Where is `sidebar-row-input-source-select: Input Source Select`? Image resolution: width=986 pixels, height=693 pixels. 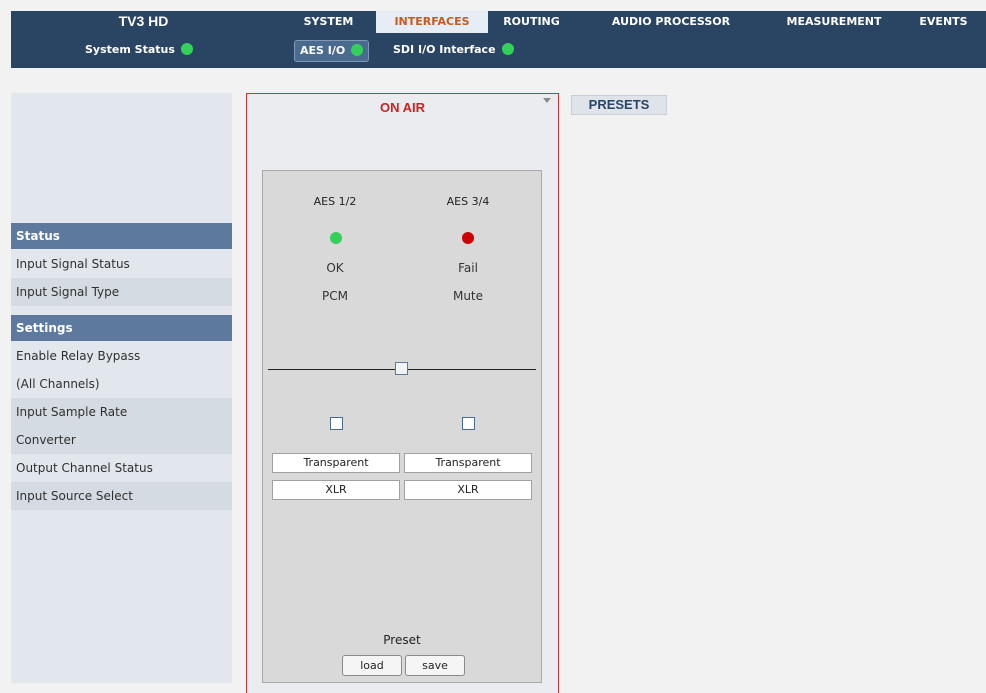
sidebar-row-input-source-select: Input Source Select is located at coordinates (121, 496).